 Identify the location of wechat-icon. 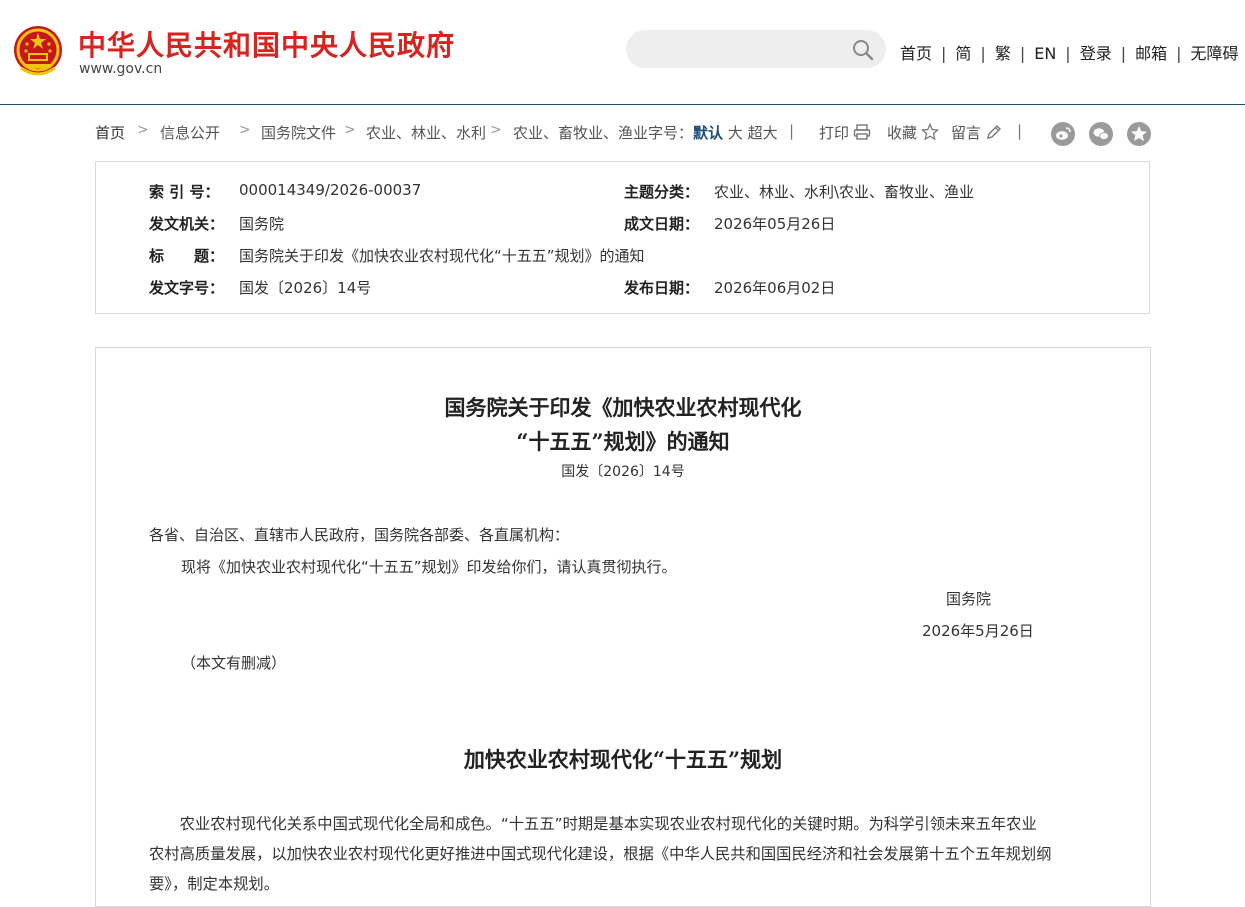
(1101, 134).